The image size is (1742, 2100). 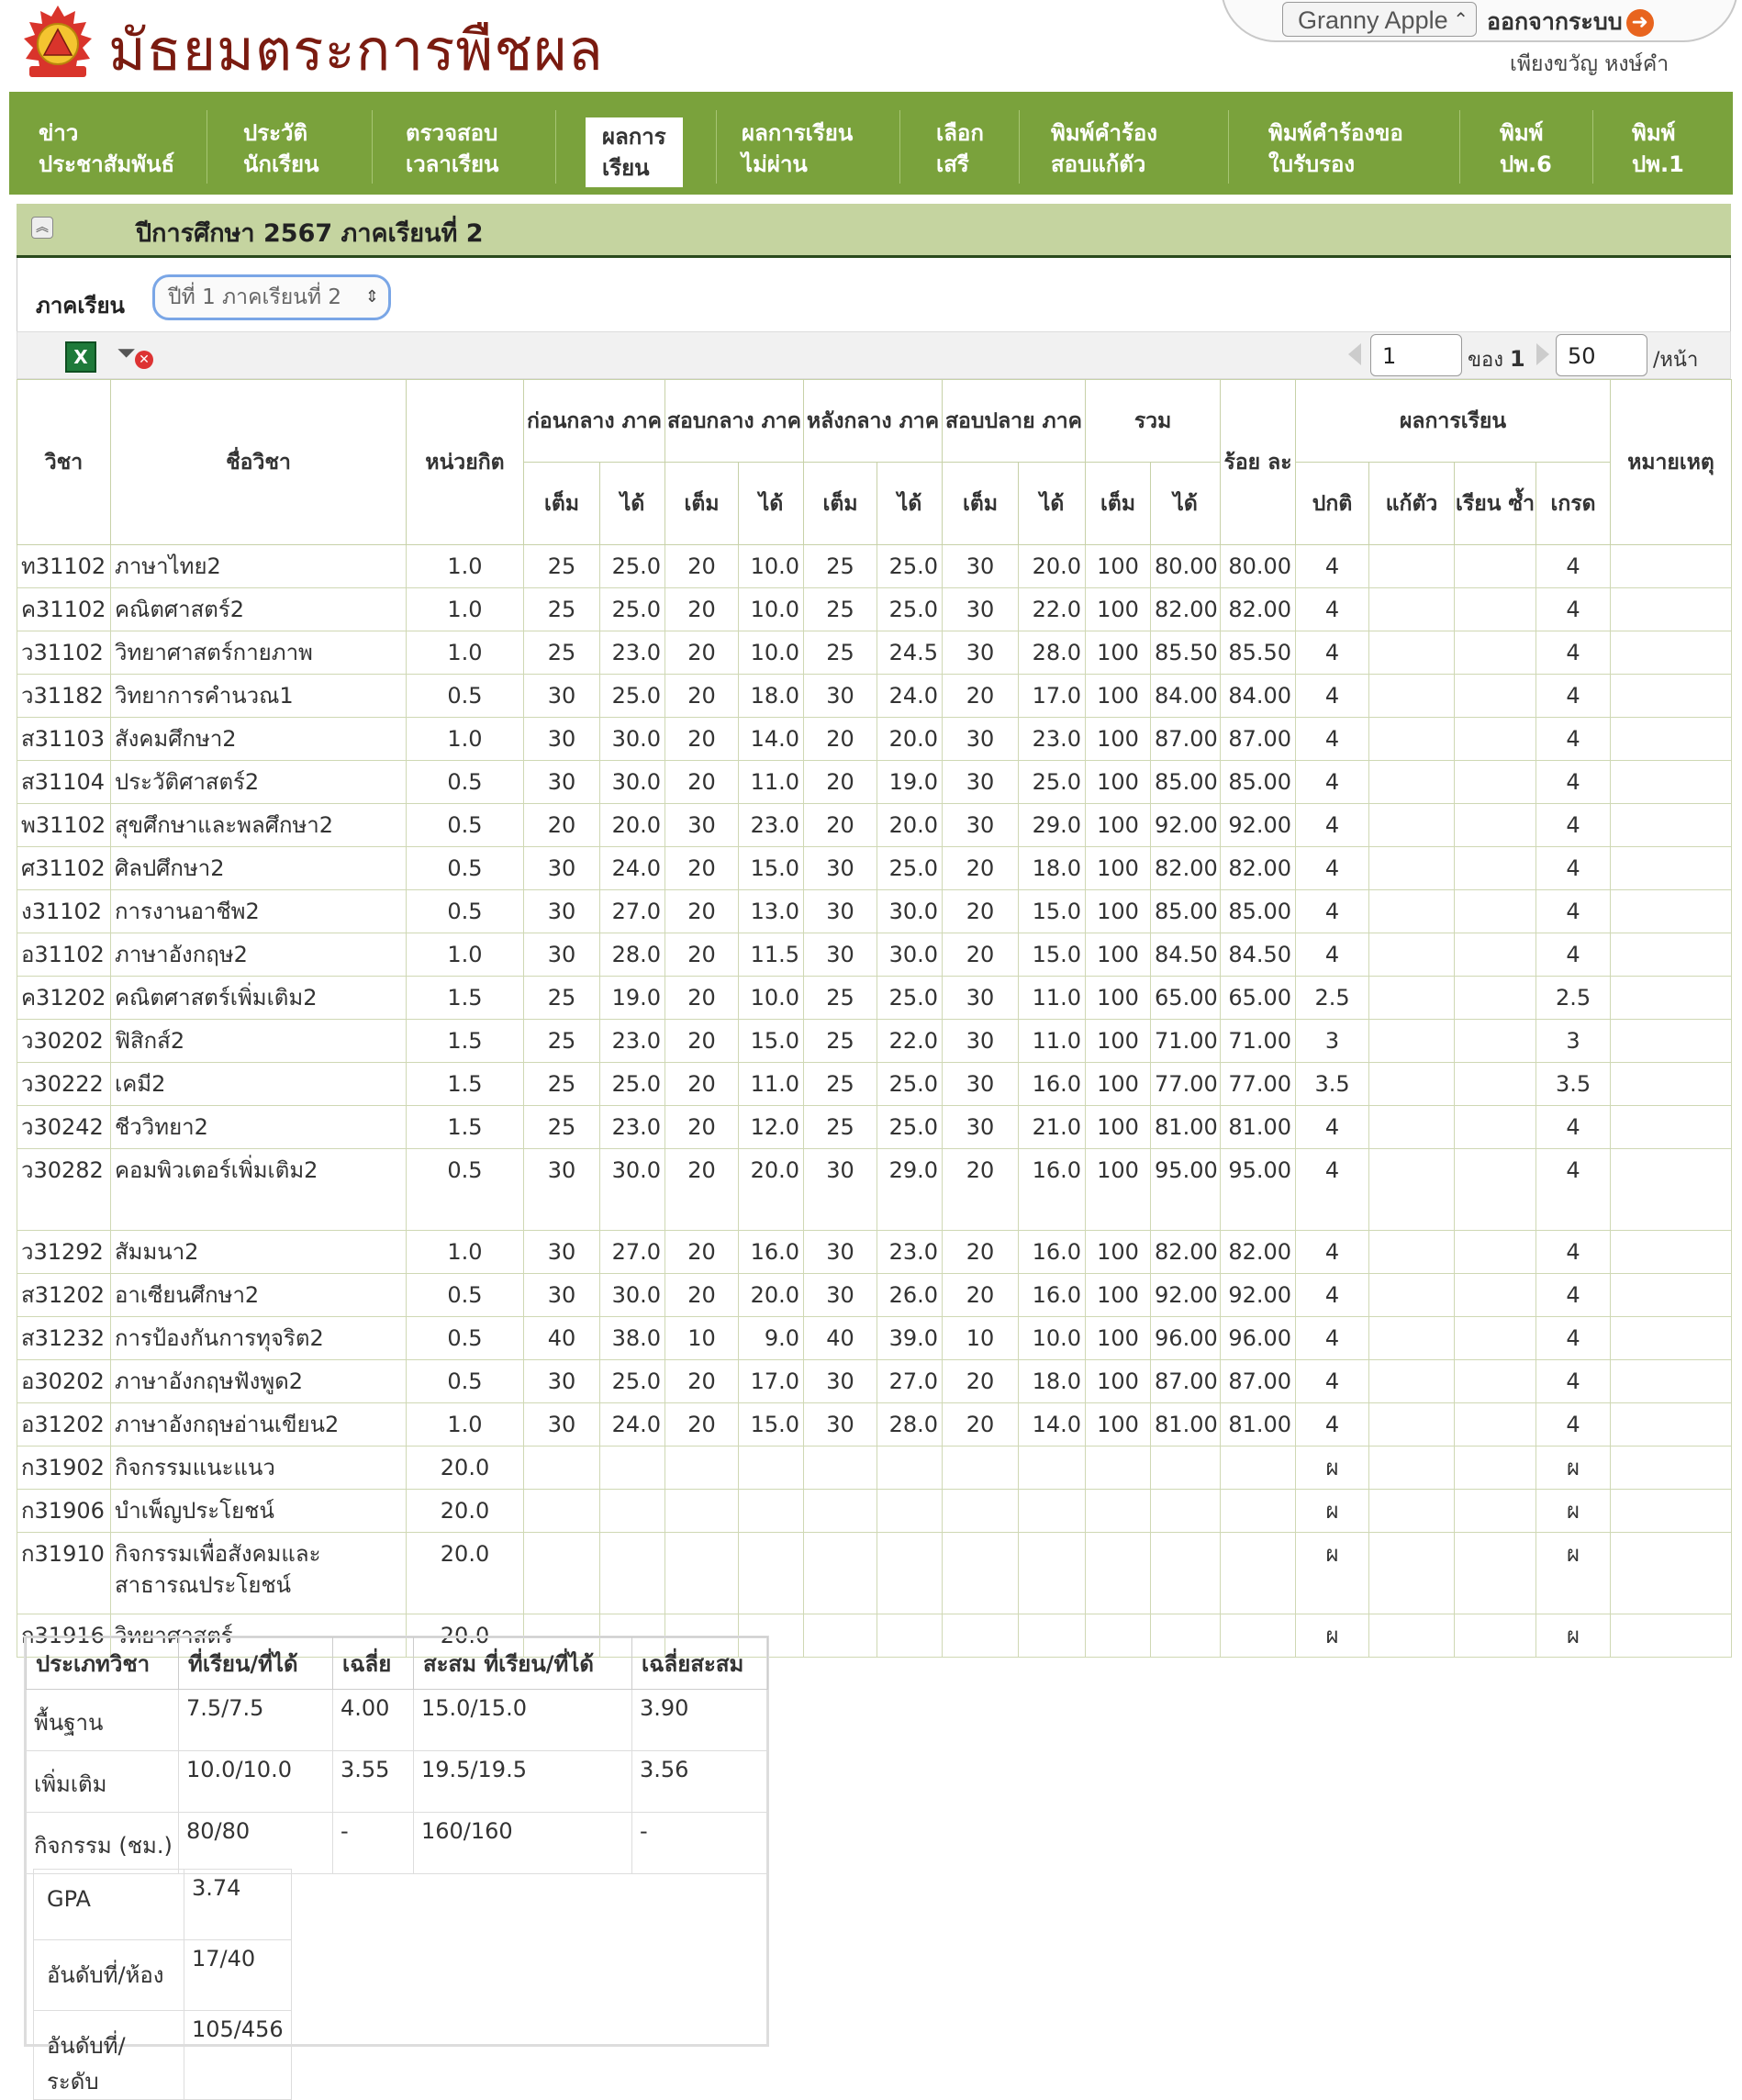 What do you see at coordinates (1258, 1338) in the screenshot?
I see `cell-percent: 96.00` at bounding box center [1258, 1338].